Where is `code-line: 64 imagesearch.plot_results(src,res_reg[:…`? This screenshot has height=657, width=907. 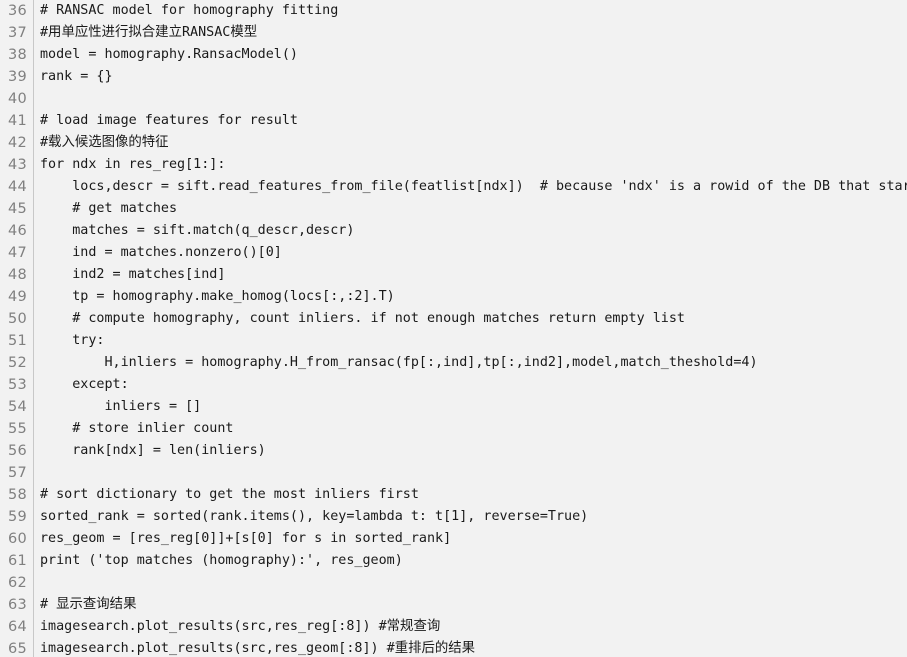 code-line: 64 imagesearch.plot_results(src,res_reg[:… is located at coordinates (453, 627).